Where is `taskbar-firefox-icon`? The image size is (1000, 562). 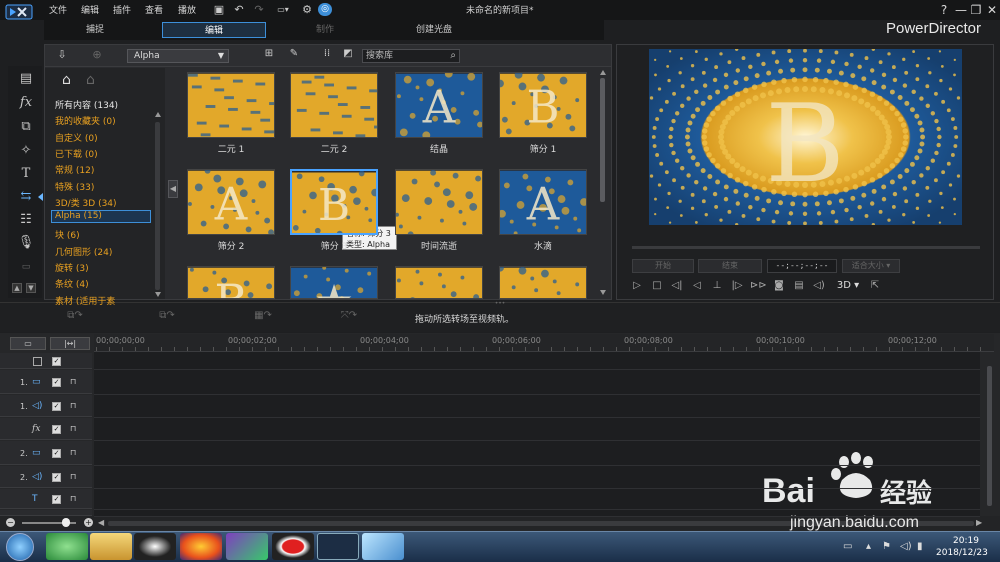
taskbar-firefox-icon is located at coordinates (201, 546).